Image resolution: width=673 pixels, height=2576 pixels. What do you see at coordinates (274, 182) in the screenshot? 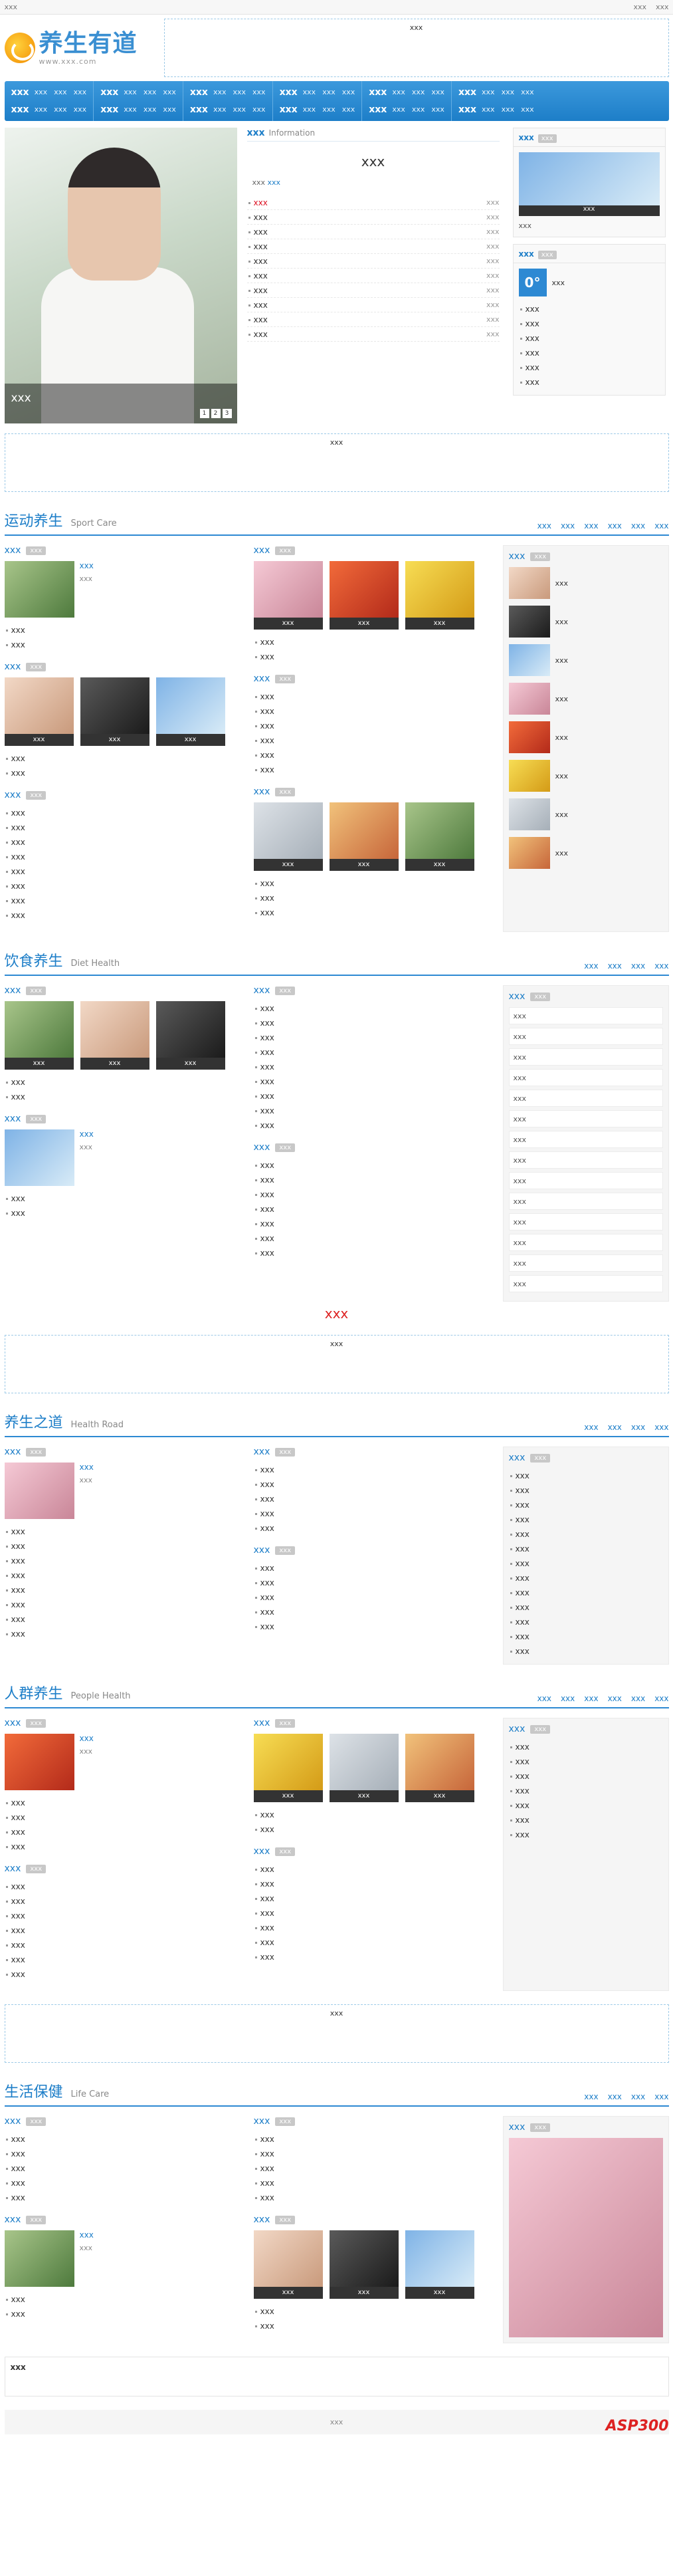
I see `more-link: xxx` at bounding box center [274, 182].